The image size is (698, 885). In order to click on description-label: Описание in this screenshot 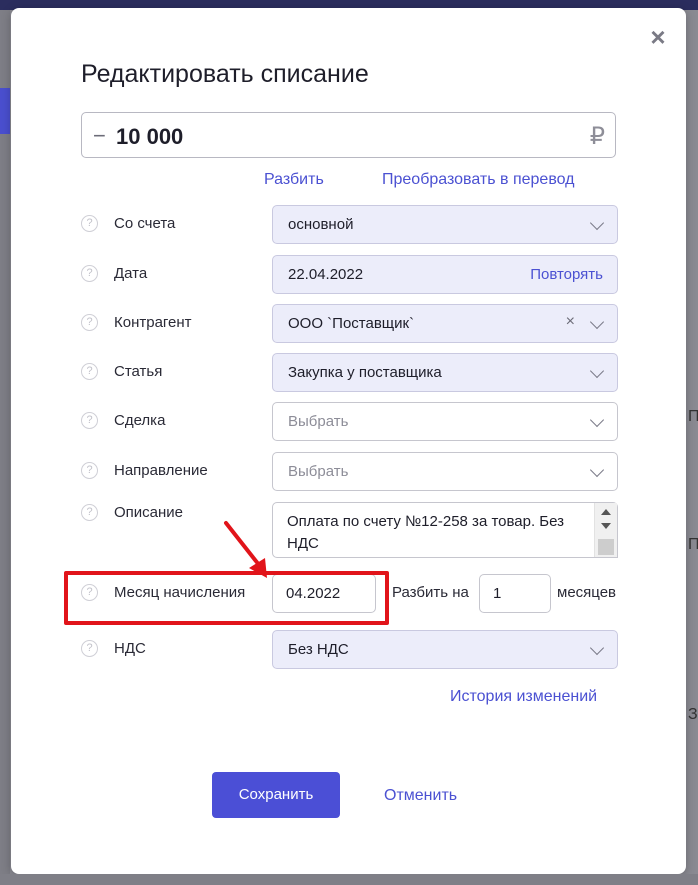, I will do `click(149, 512)`.